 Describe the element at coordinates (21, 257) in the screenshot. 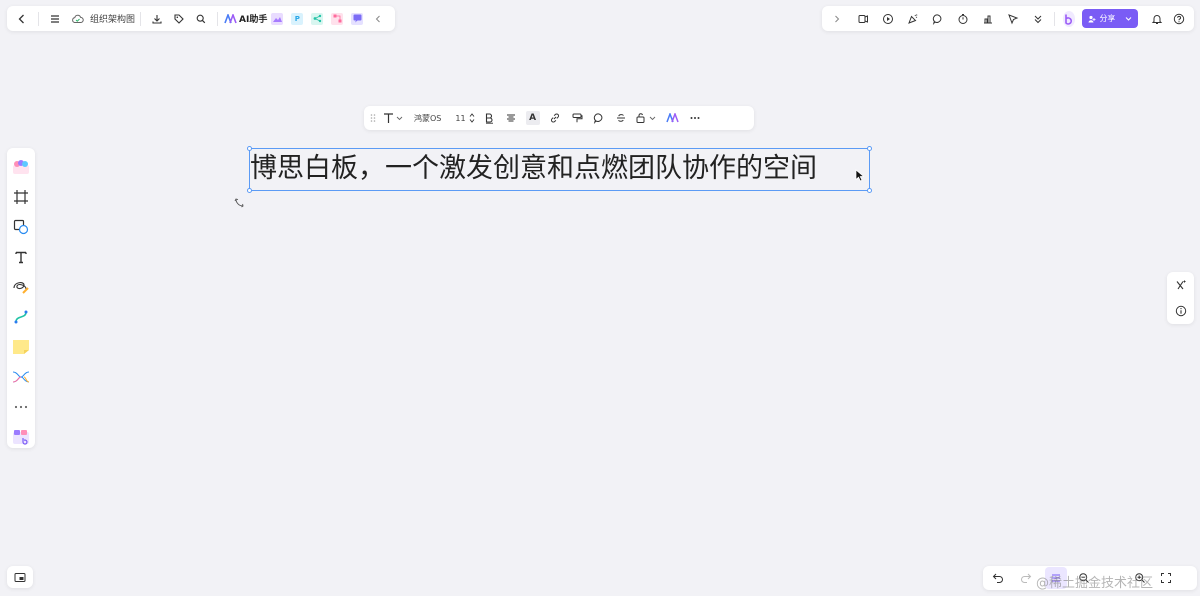

I see `text-tool-icon` at that location.